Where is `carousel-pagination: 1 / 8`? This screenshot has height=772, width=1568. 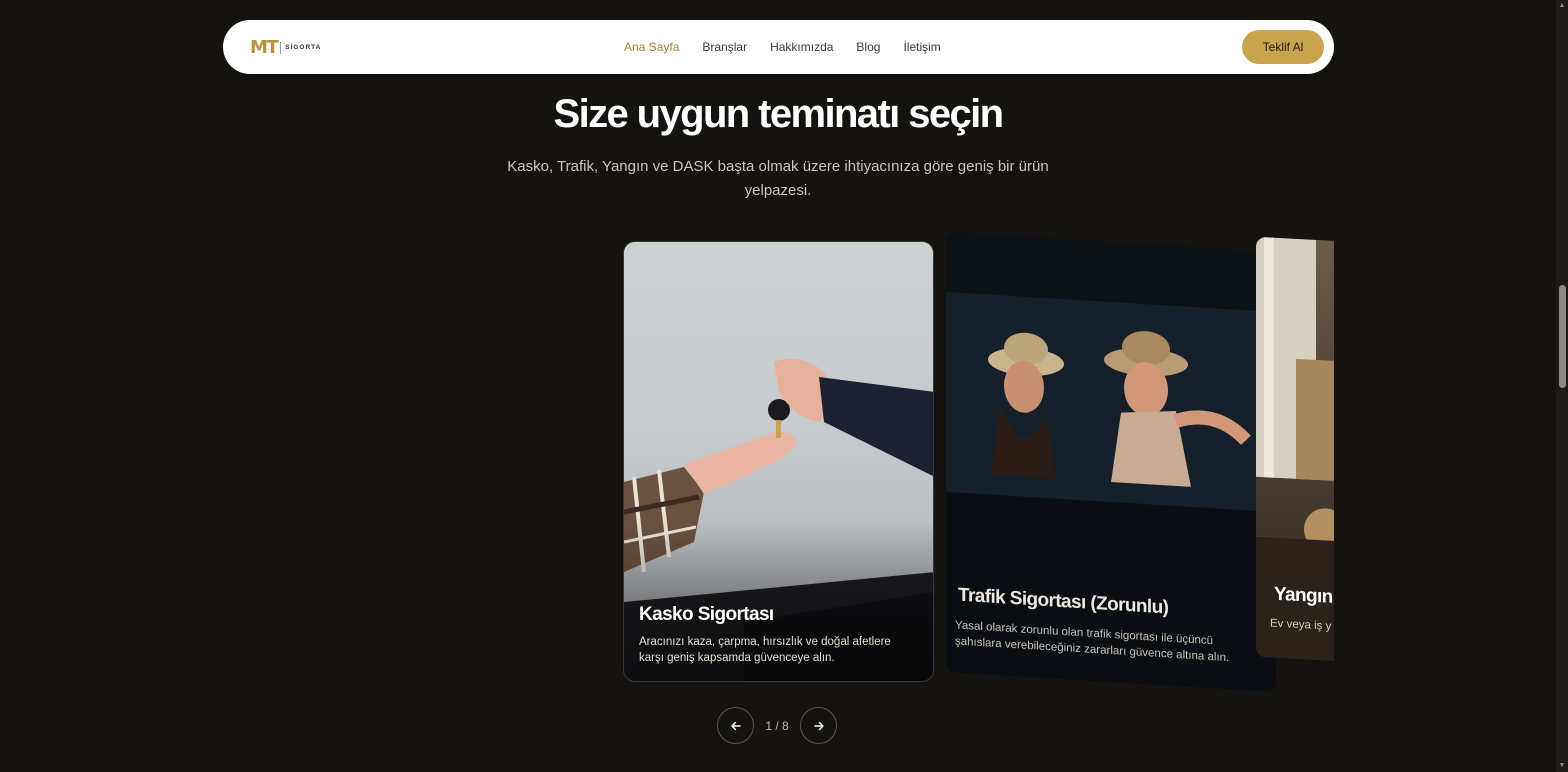 carousel-pagination: 1 / 8 is located at coordinates (777, 725).